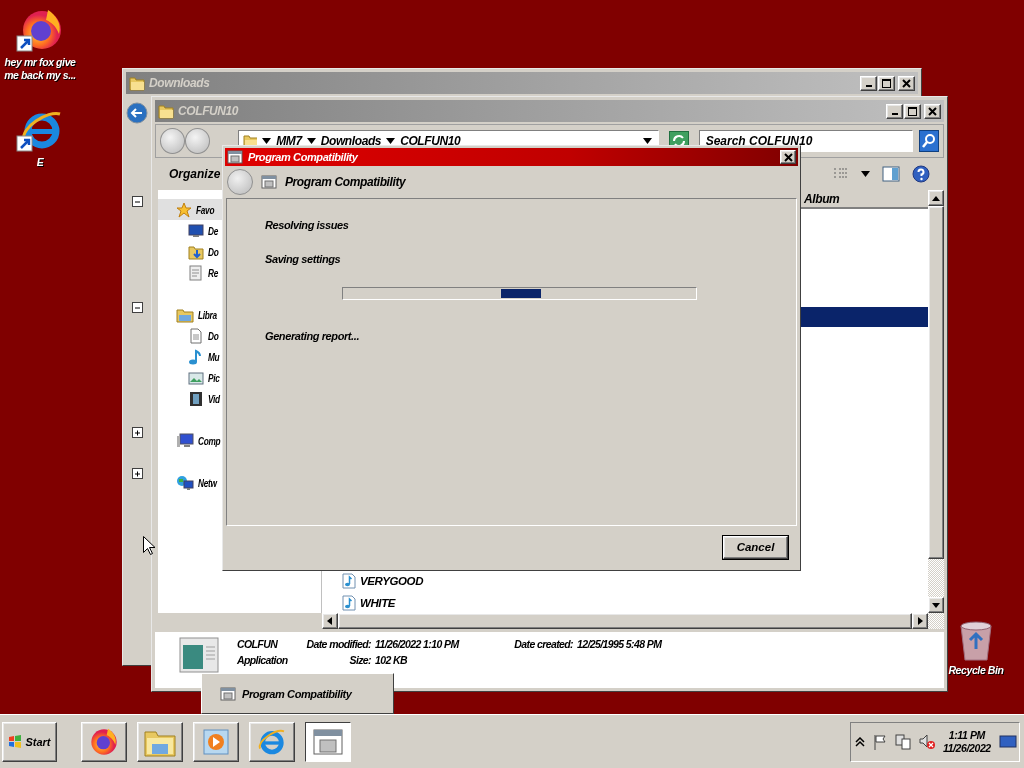 This screenshot has height=768, width=1024. What do you see at coordinates (345, 182) in the screenshot?
I see `dialog-heading: Program Compatibility` at bounding box center [345, 182].